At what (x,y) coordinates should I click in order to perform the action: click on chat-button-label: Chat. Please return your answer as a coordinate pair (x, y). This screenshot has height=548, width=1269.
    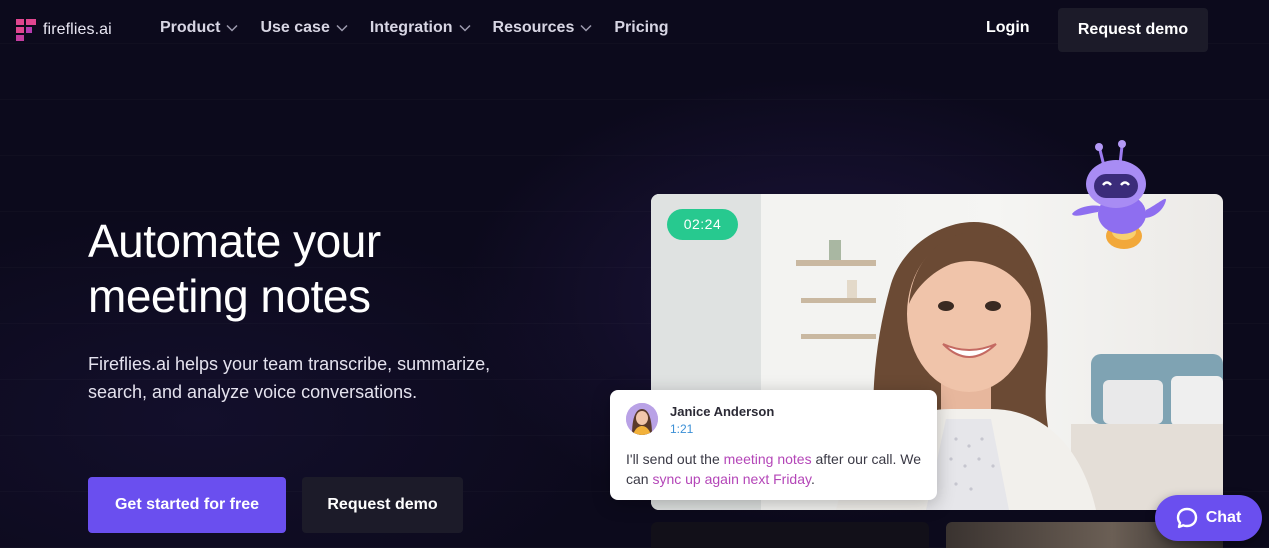
    Looking at the image, I should click on (1223, 517).